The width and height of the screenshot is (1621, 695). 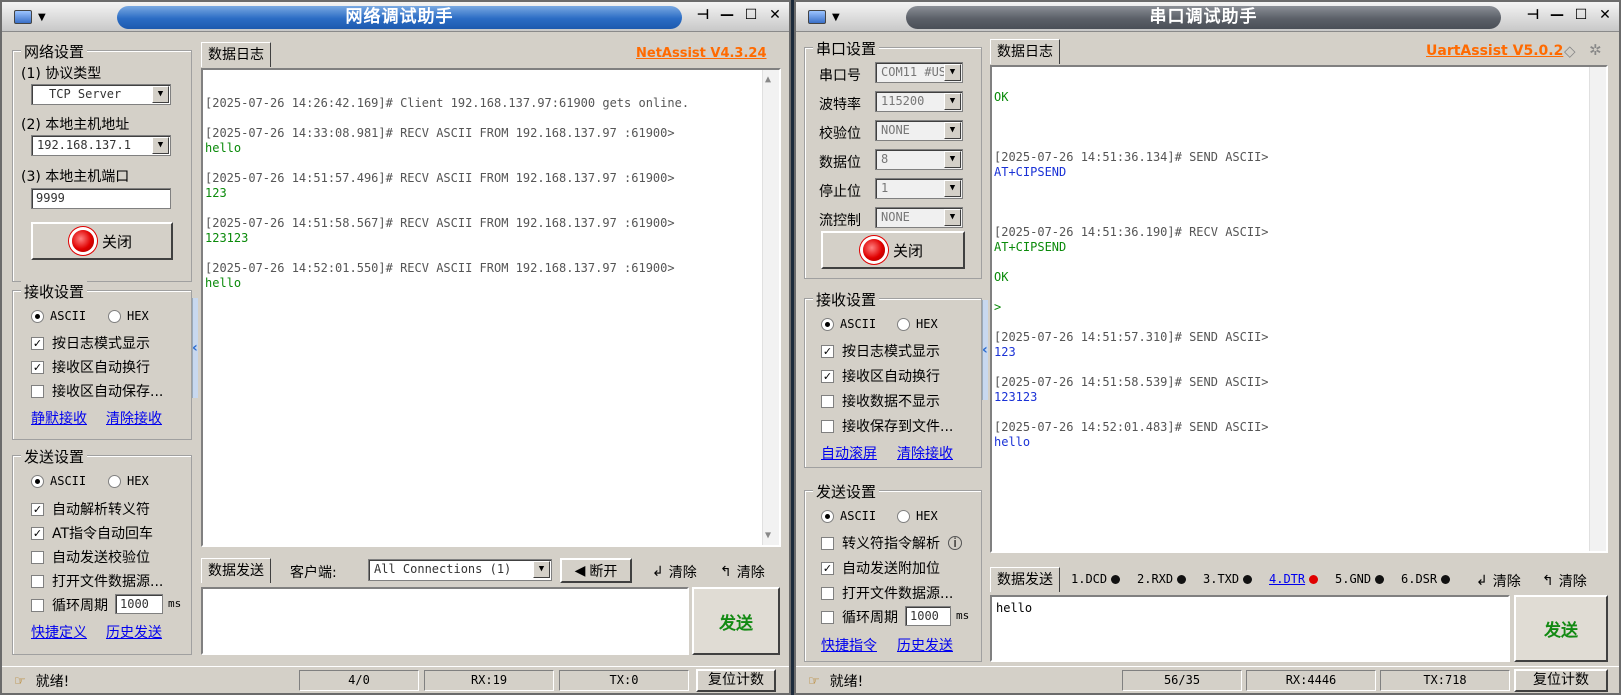 What do you see at coordinates (849, 453) in the screenshot?
I see `auto-scroll-link: 自动滚屏` at bounding box center [849, 453].